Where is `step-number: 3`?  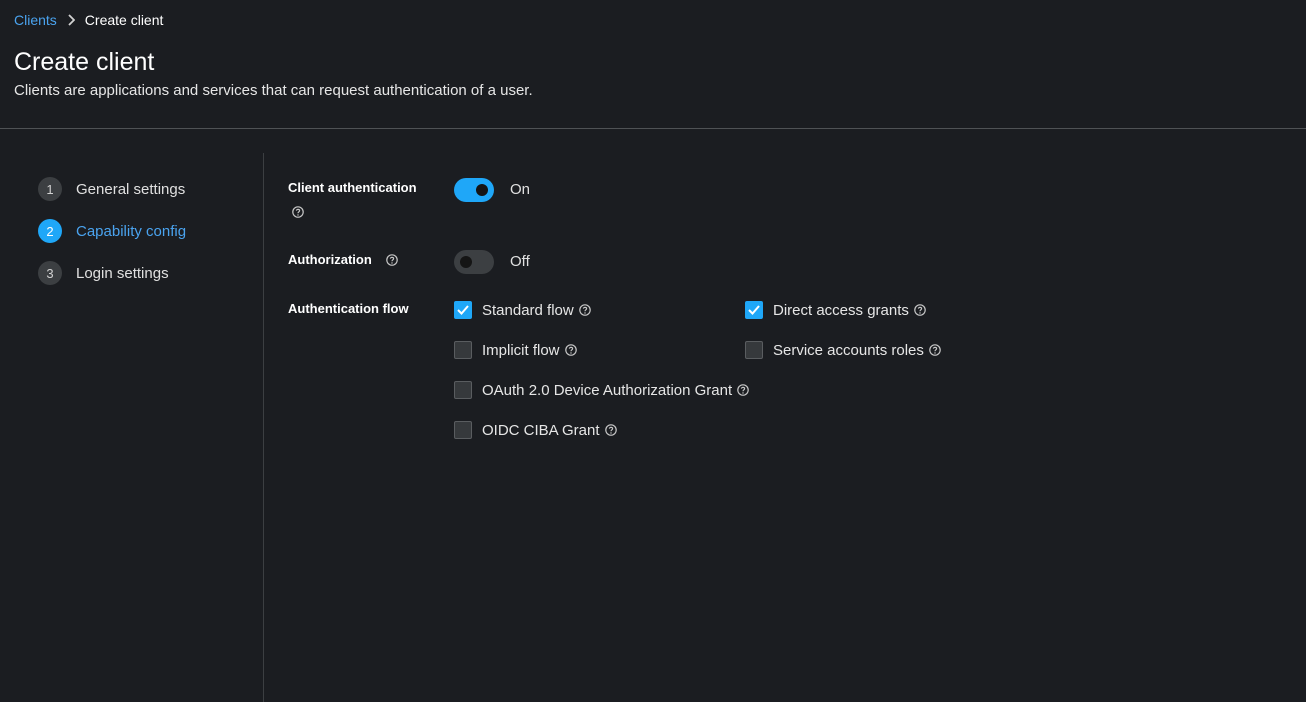
step-number: 3 is located at coordinates (50, 273).